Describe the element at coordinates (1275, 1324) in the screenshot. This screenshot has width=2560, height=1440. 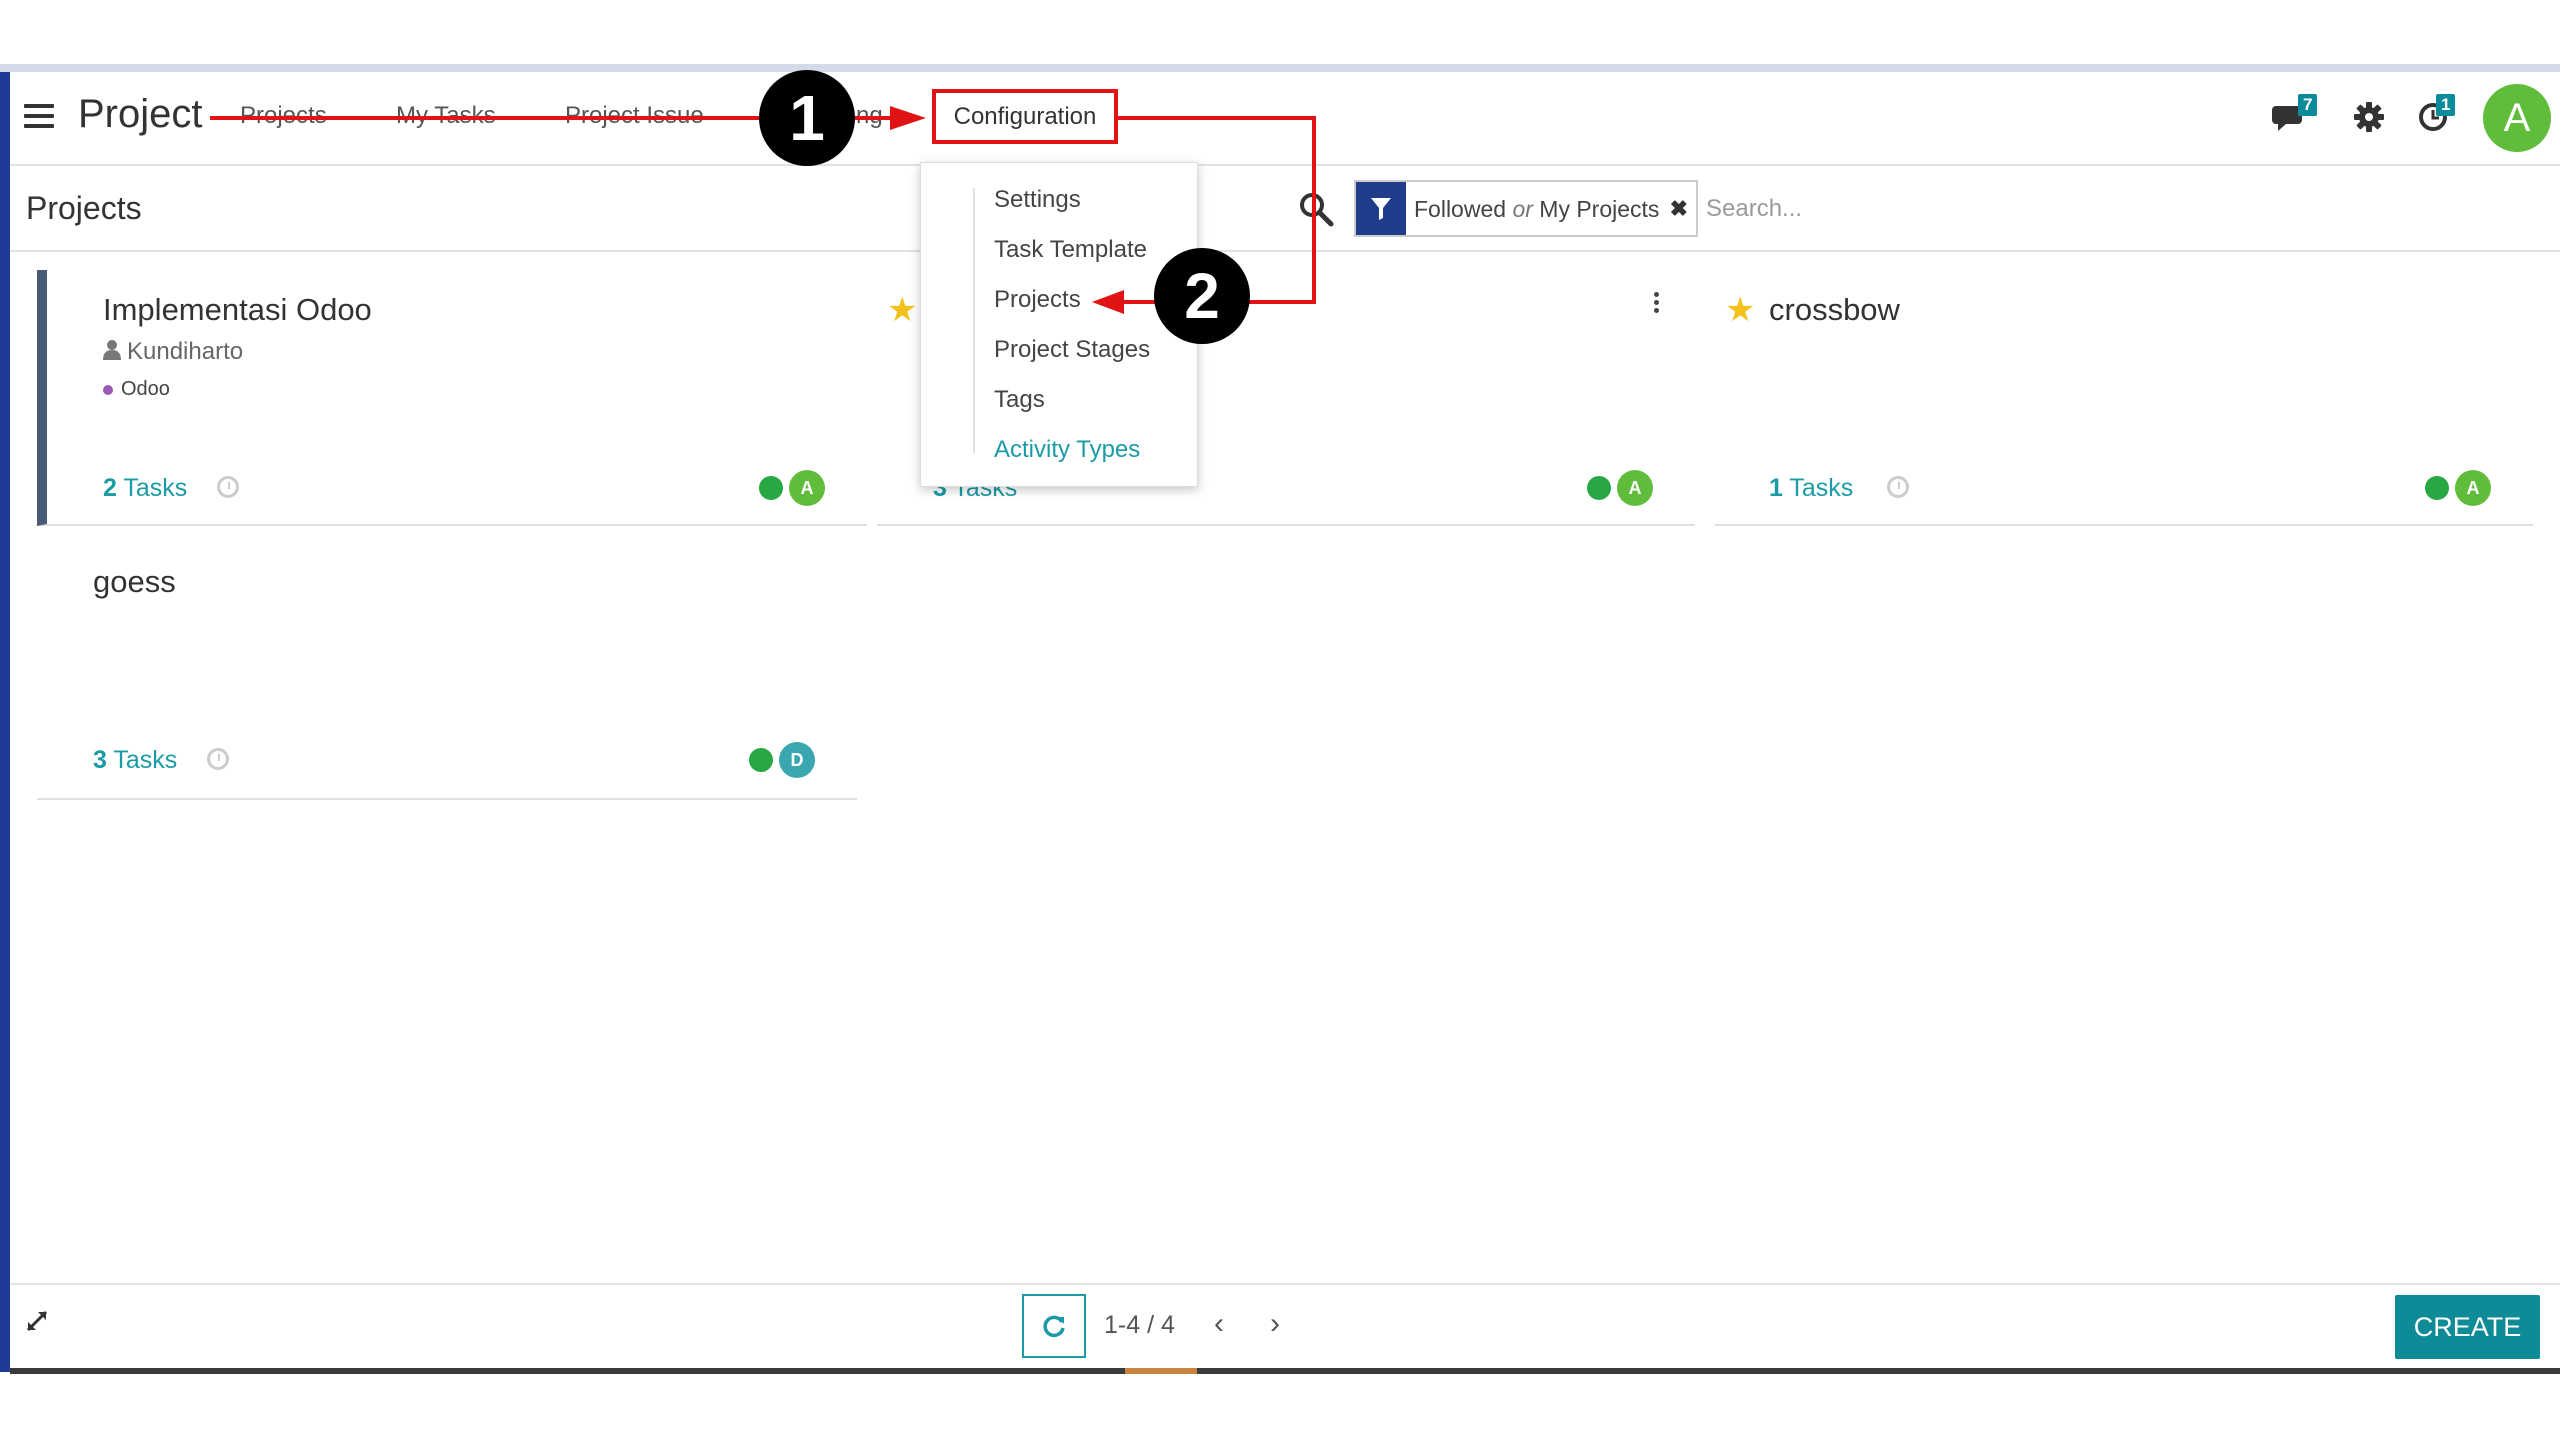
I see `pager-next-icon: ›` at that location.